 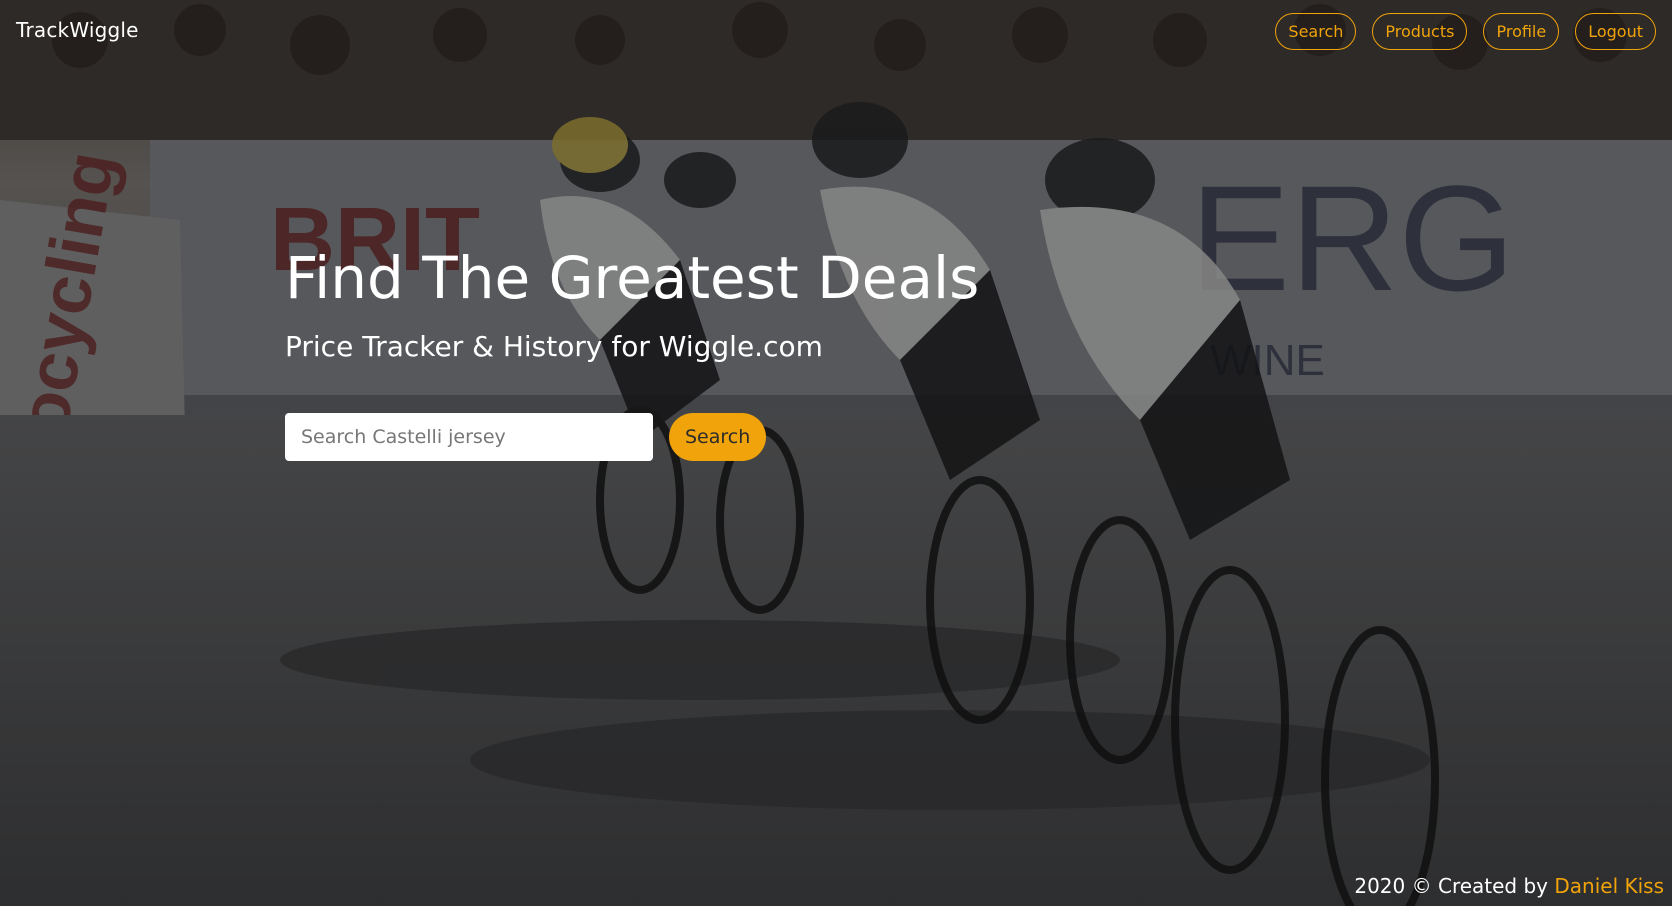 I want to click on nav-profile-button: Profile, so click(x=1521, y=31).